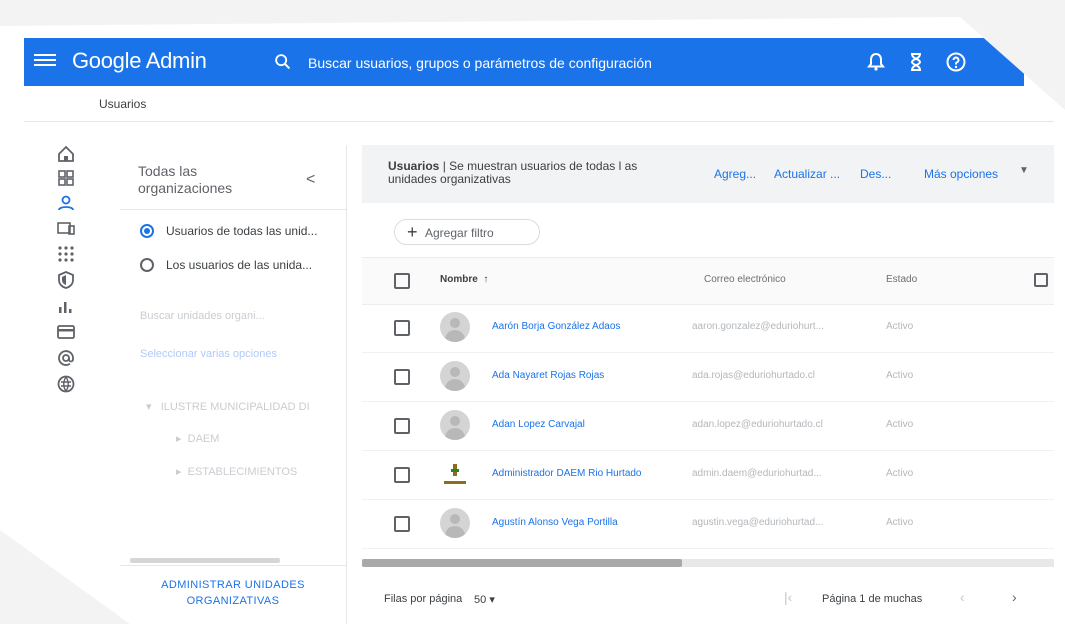  I want to click on radio-selected-icon, so click(147, 231).